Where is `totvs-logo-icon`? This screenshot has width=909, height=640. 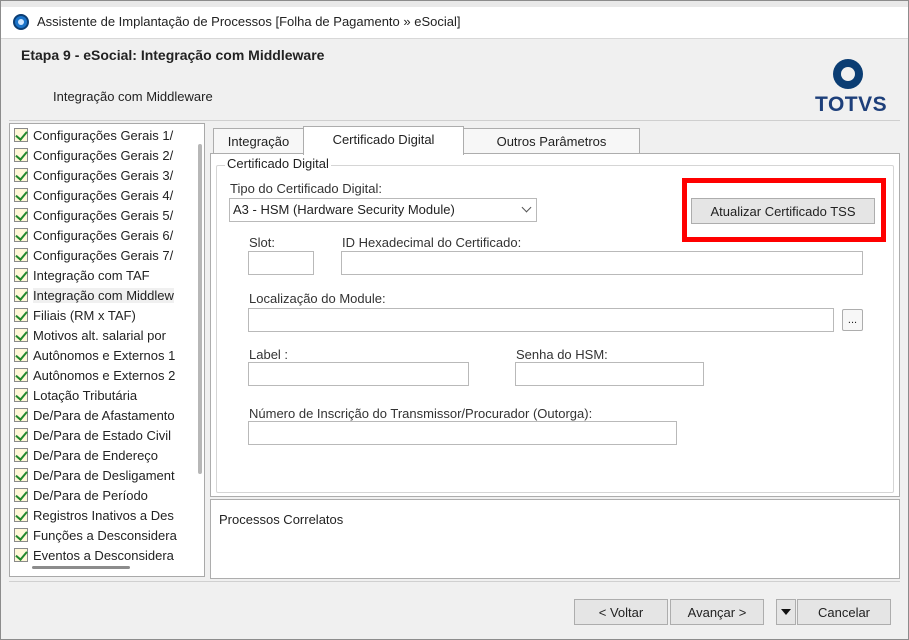 totvs-logo-icon is located at coordinates (848, 74).